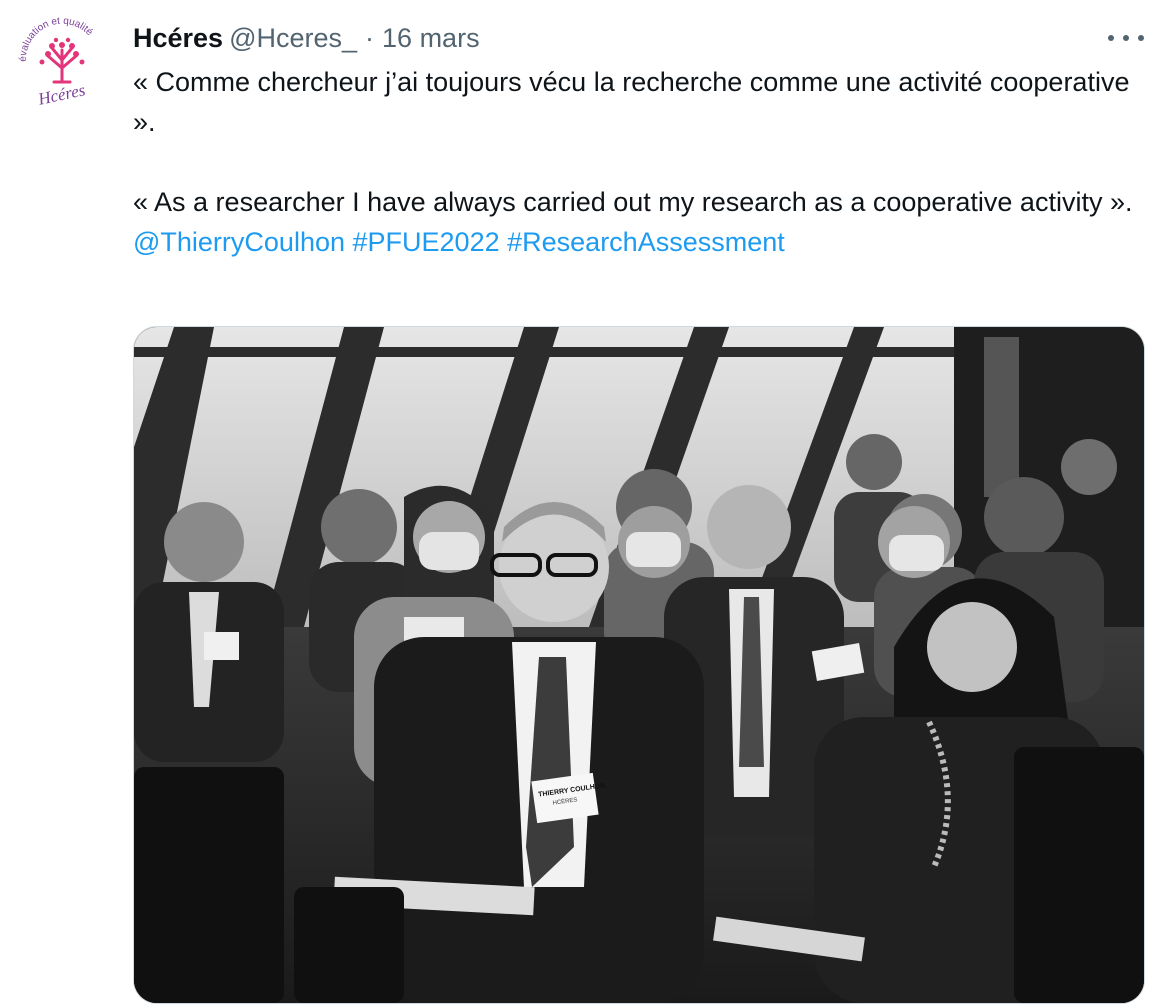 This screenshot has width=1165, height=1008. I want to click on more-horizontal-icon, so click(1126, 38).